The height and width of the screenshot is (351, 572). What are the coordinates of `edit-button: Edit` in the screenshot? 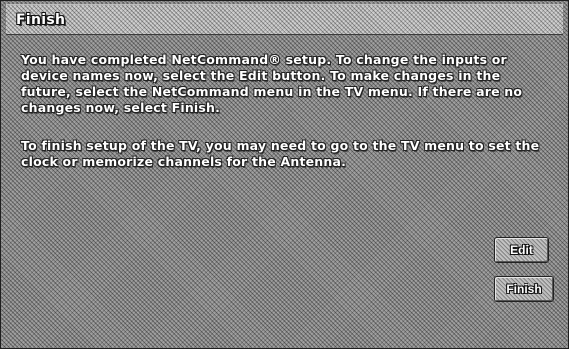 It's located at (521, 250).